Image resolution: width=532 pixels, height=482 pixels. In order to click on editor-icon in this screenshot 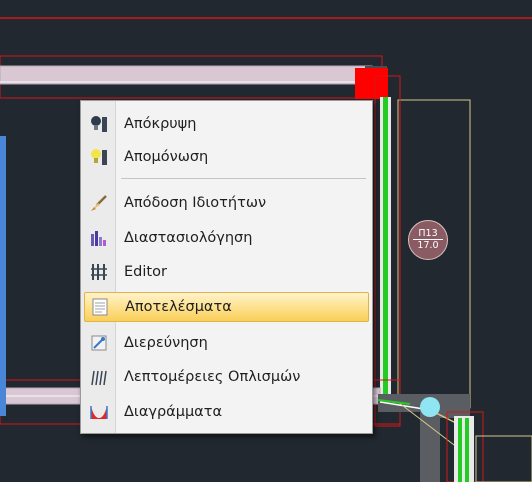, I will do `click(99, 272)`.